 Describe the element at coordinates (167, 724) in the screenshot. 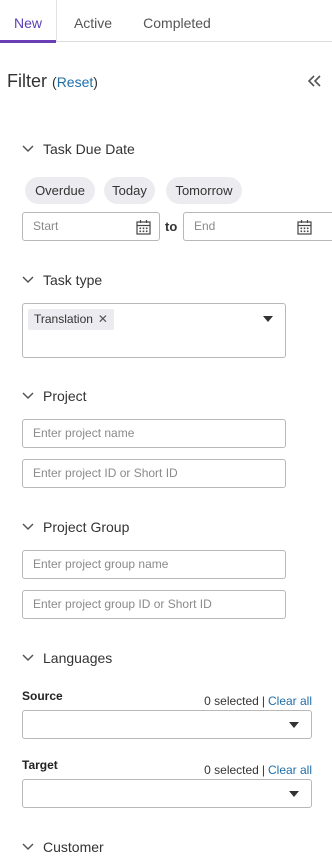

I see `source-language-select` at that location.